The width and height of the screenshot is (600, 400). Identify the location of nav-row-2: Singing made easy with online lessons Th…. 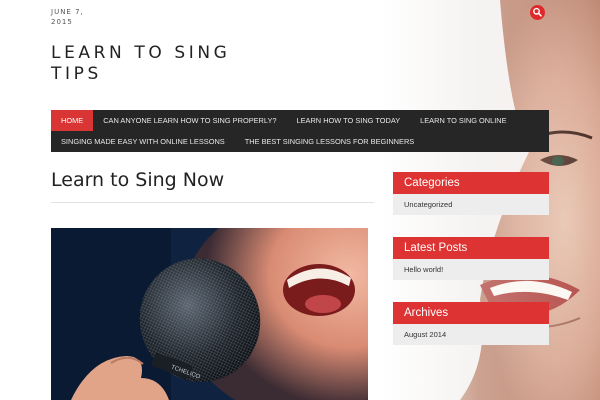
(300, 141).